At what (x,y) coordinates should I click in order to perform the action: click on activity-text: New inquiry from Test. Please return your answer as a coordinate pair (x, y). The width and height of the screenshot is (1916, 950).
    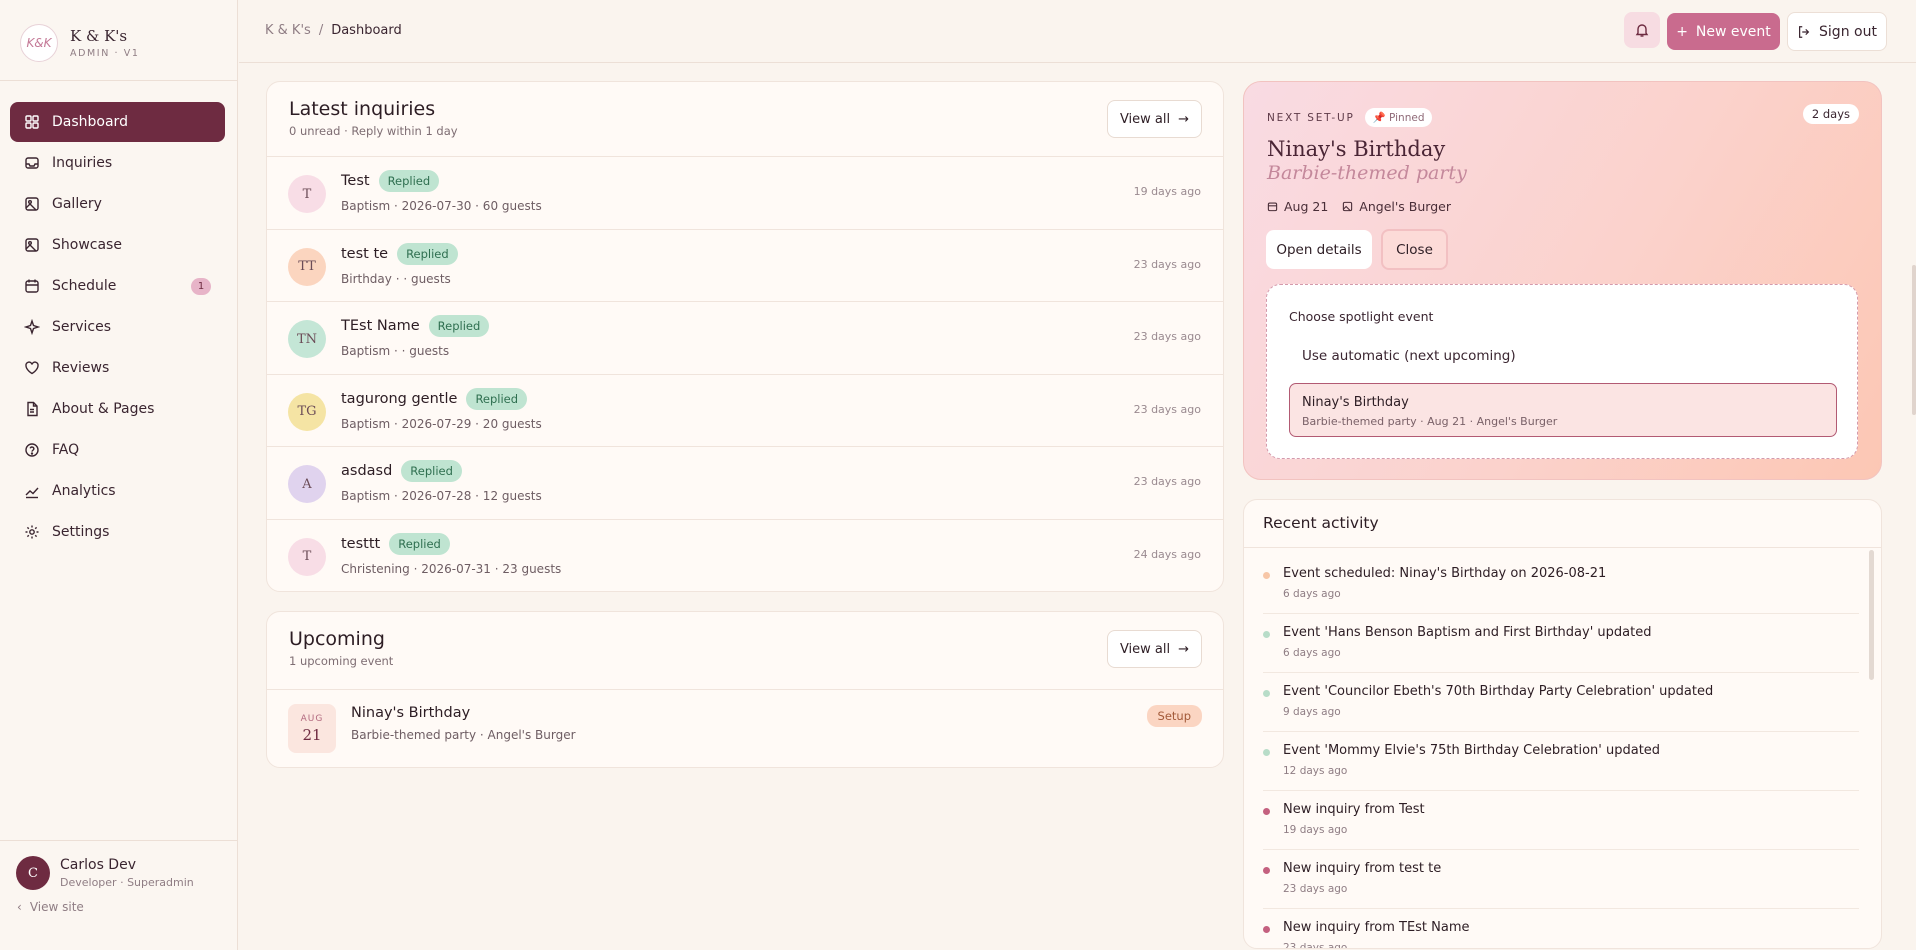
    Looking at the image, I should click on (1354, 809).